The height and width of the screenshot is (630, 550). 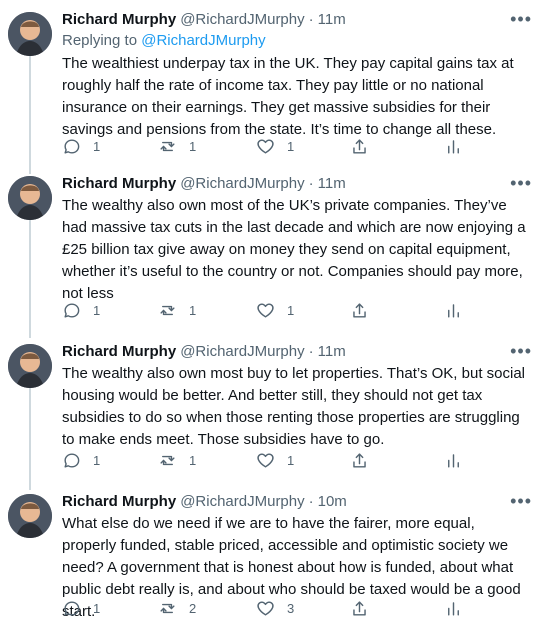 What do you see at coordinates (100, 40) in the screenshot?
I see `replying-to-label: Replying to` at bounding box center [100, 40].